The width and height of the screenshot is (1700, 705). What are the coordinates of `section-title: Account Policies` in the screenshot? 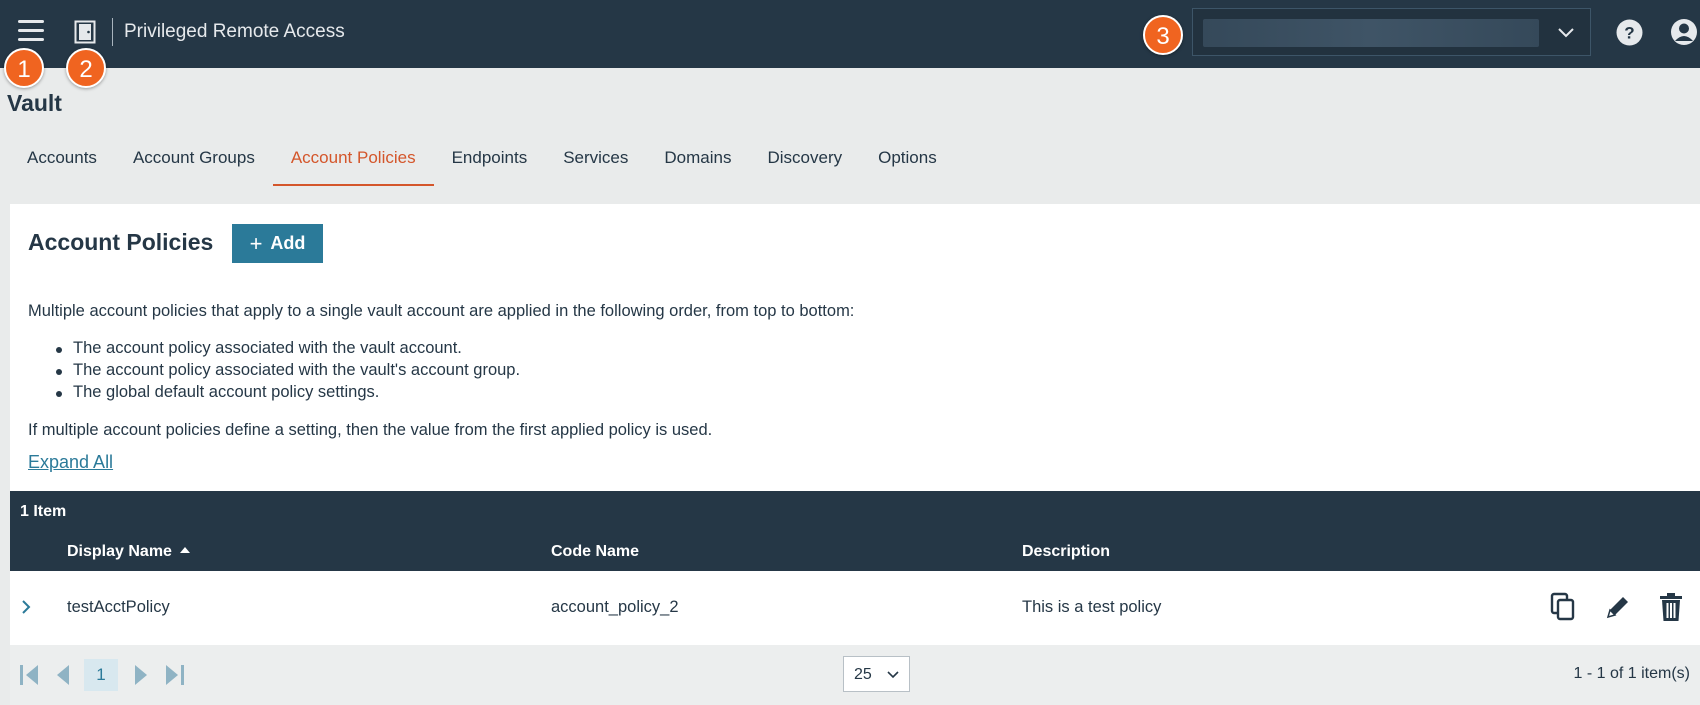 It's located at (121, 242).